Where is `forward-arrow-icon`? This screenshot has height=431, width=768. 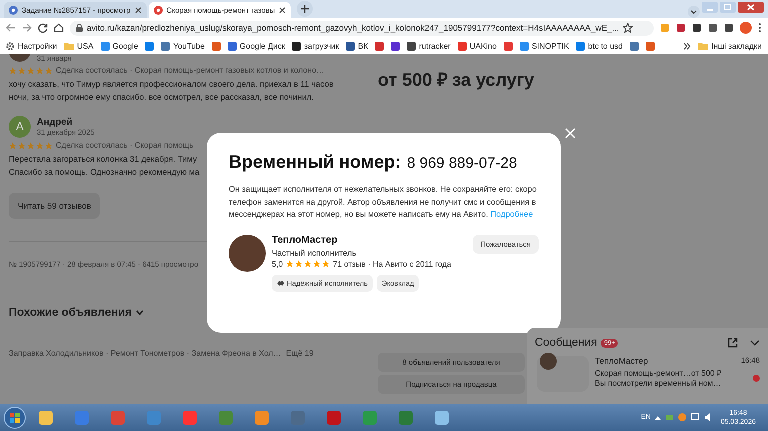 forward-arrow-icon is located at coordinates (27, 28).